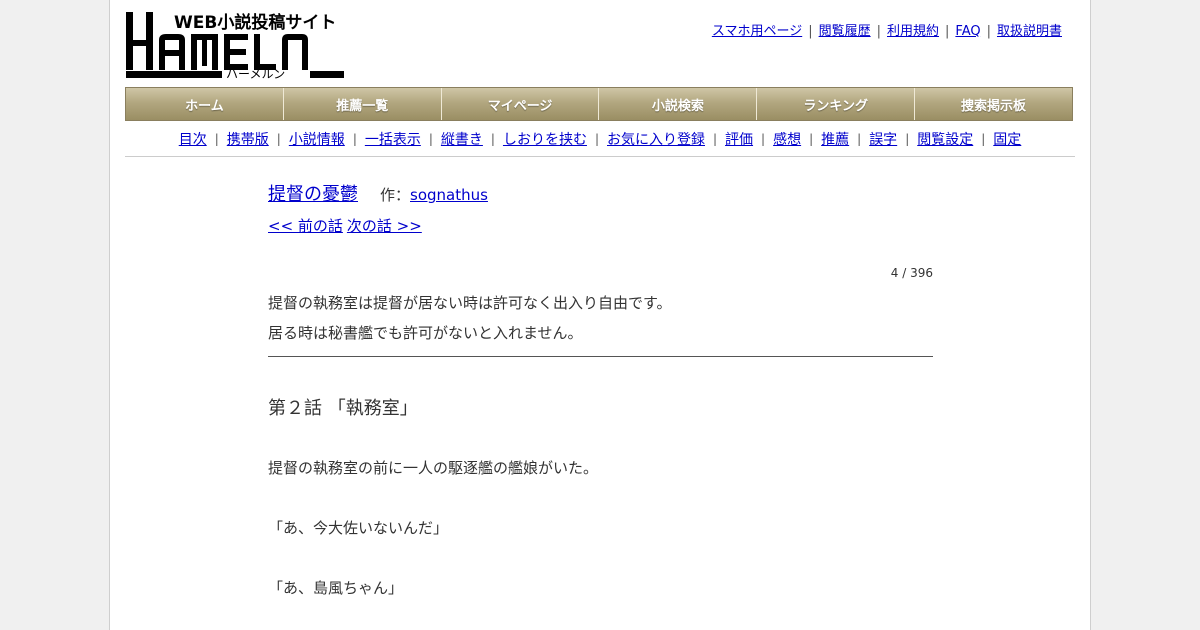 The width and height of the screenshot is (1200, 630). Describe the element at coordinates (193, 139) in the screenshot. I see `subnav-toc: 目次` at that location.